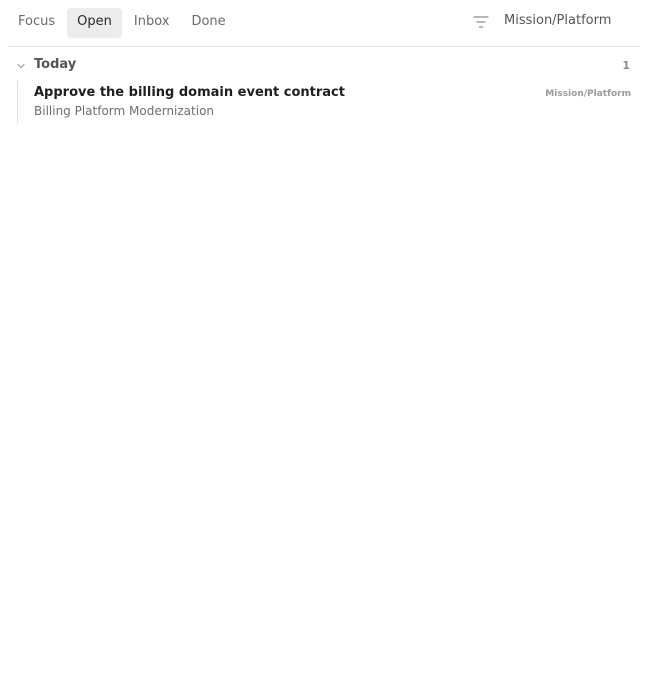  What do you see at coordinates (21, 66) in the screenshot?
I see `chevron-down-icon` at bounding box center [21, 66].